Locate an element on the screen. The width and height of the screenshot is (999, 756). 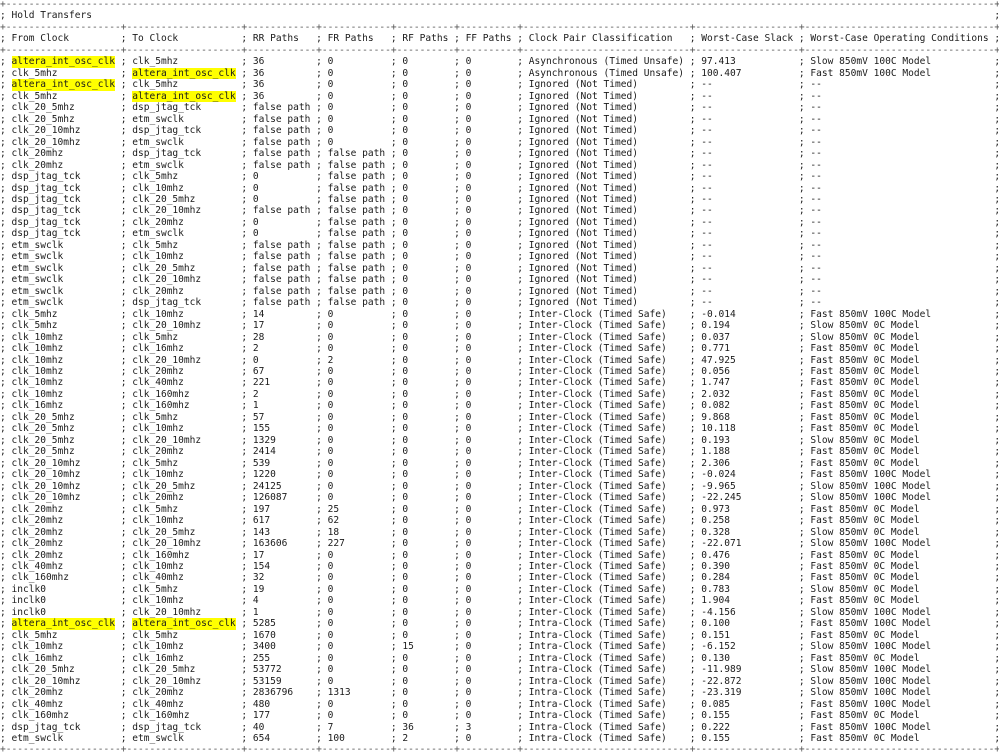
from-clock-cell: clk_10mhz is located at coordinates (37, 360).